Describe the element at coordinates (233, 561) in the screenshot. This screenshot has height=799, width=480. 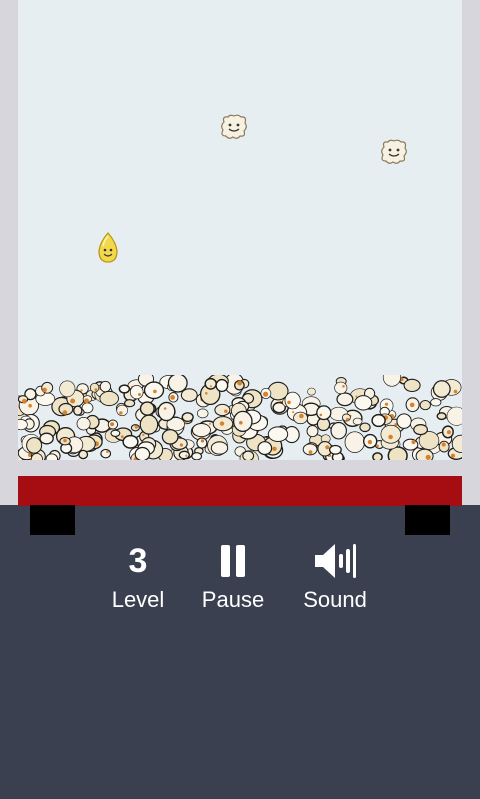
I see `pause-icon` at that location.